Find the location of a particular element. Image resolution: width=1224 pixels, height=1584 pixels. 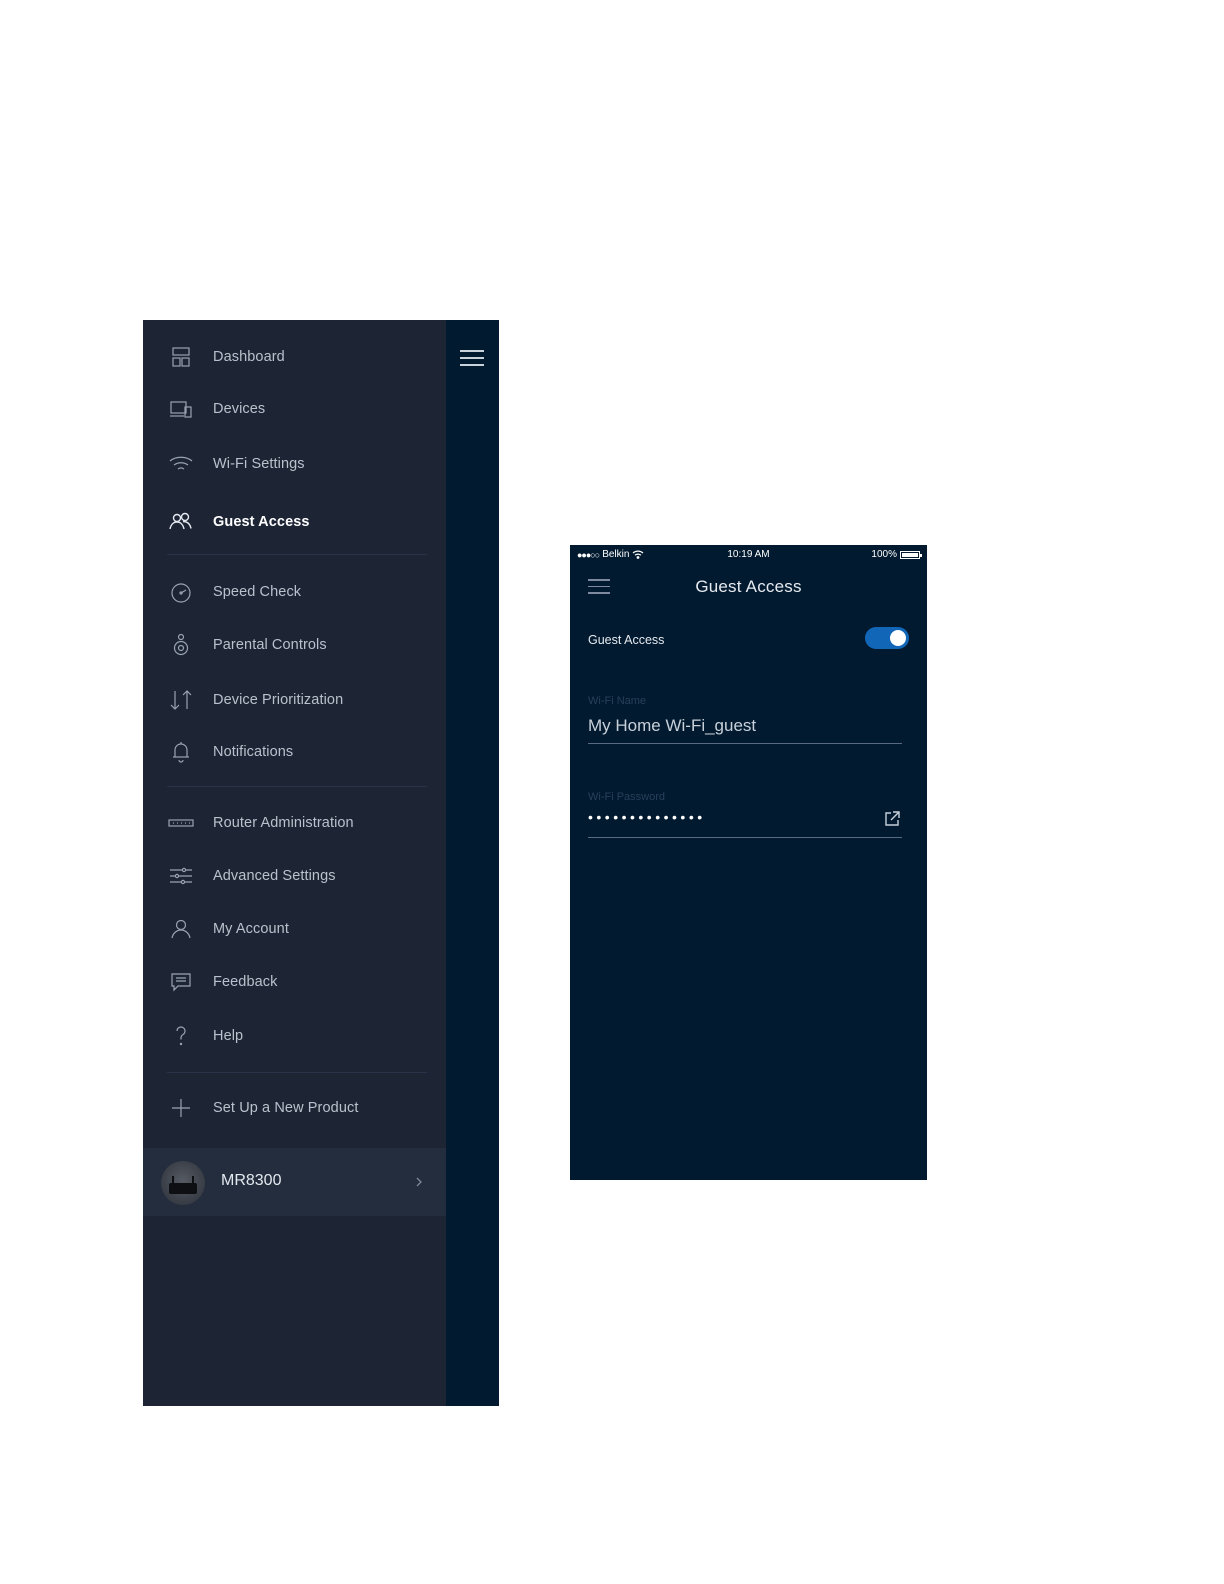

nav-item-label: Set Up a New Product is located at coordinates (286, 1108).